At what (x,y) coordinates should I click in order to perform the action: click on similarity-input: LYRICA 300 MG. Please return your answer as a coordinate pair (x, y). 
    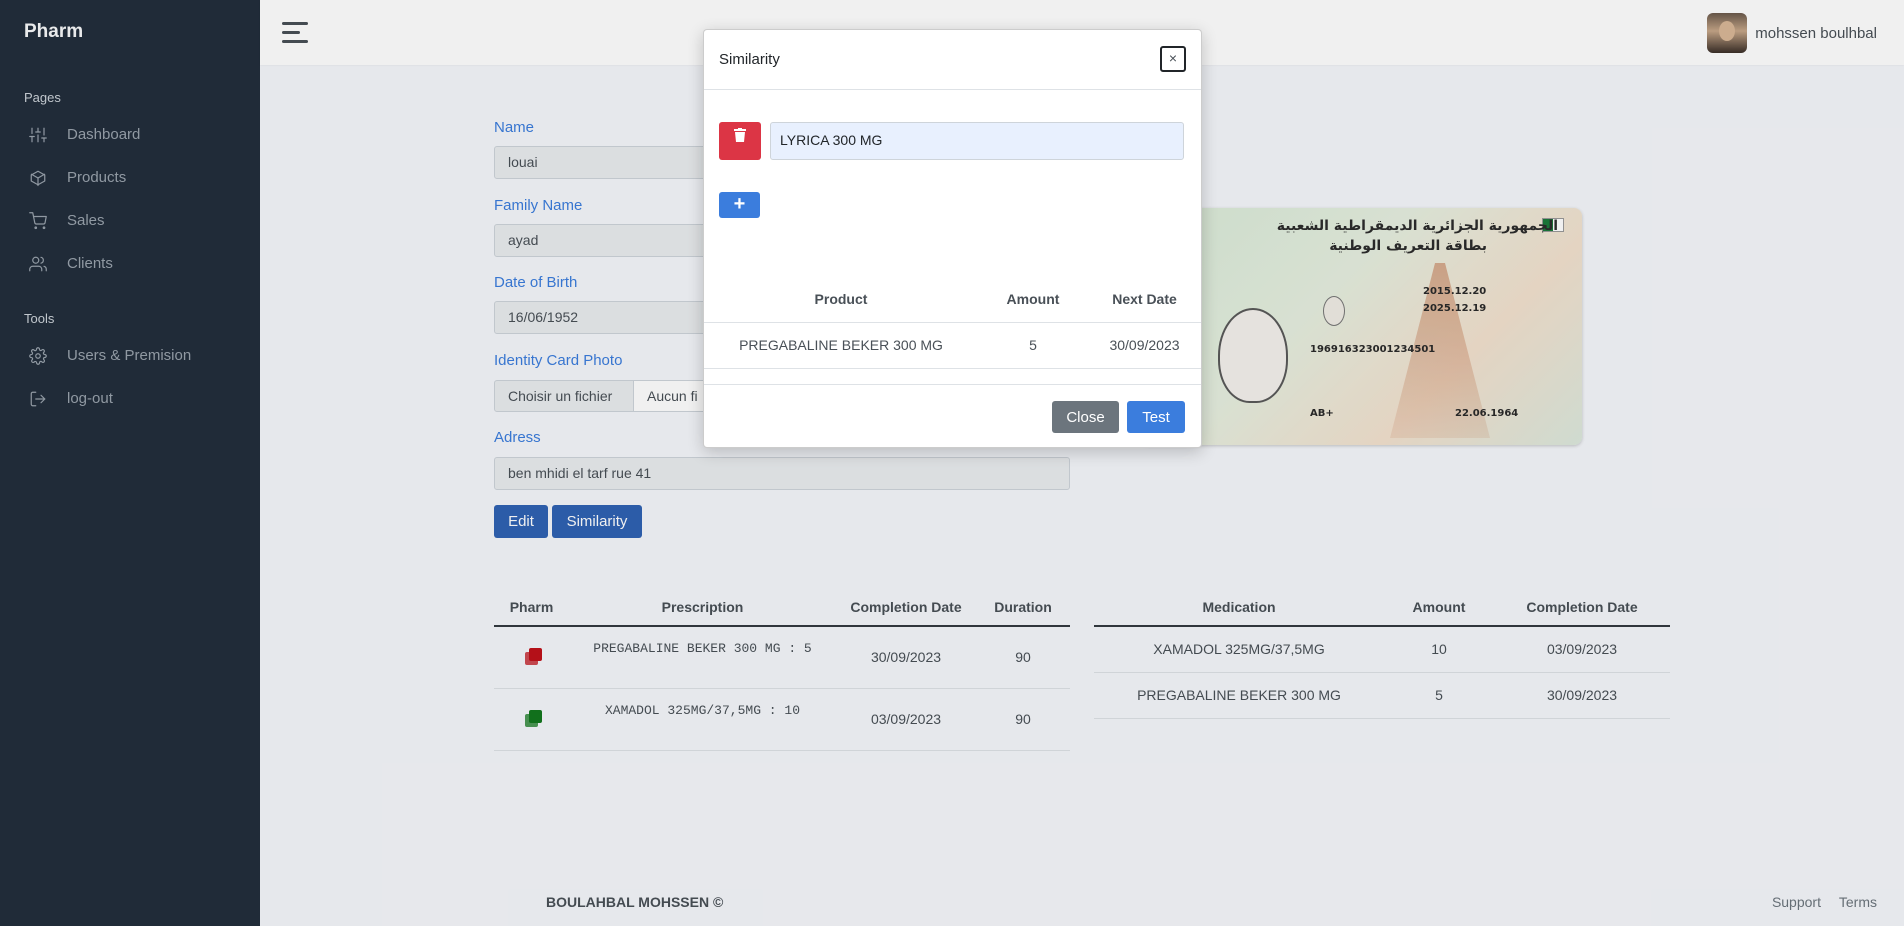
    Looking at the image, I should click on (977, 141).